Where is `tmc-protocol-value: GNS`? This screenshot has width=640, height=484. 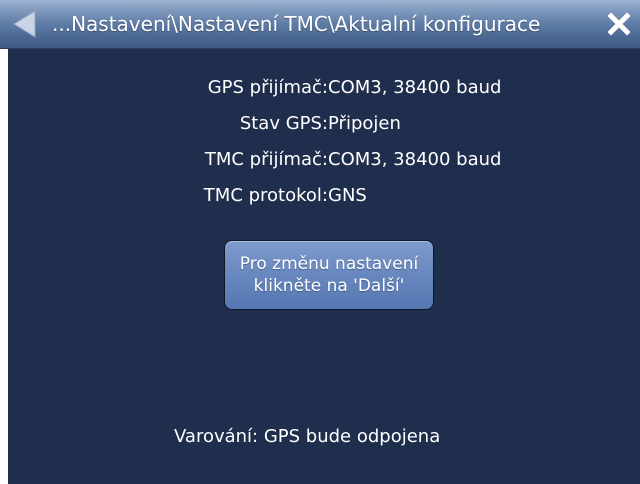 tmc-protocol-value: GNS is located at coordinates (347, 195).